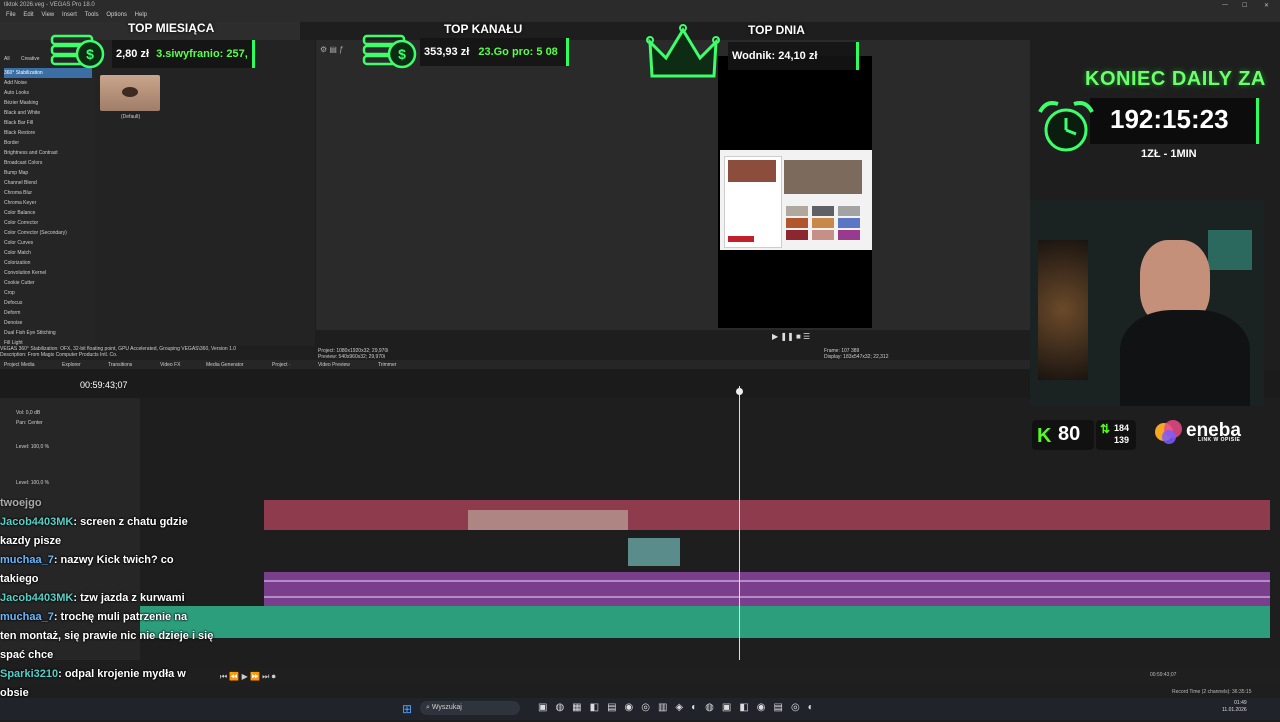 This screenshot has height=722, width=1280. What do you see at coordinates (11, 15) in the screenshot?
I see `menu-file: File` at bounding box center [11, 15].